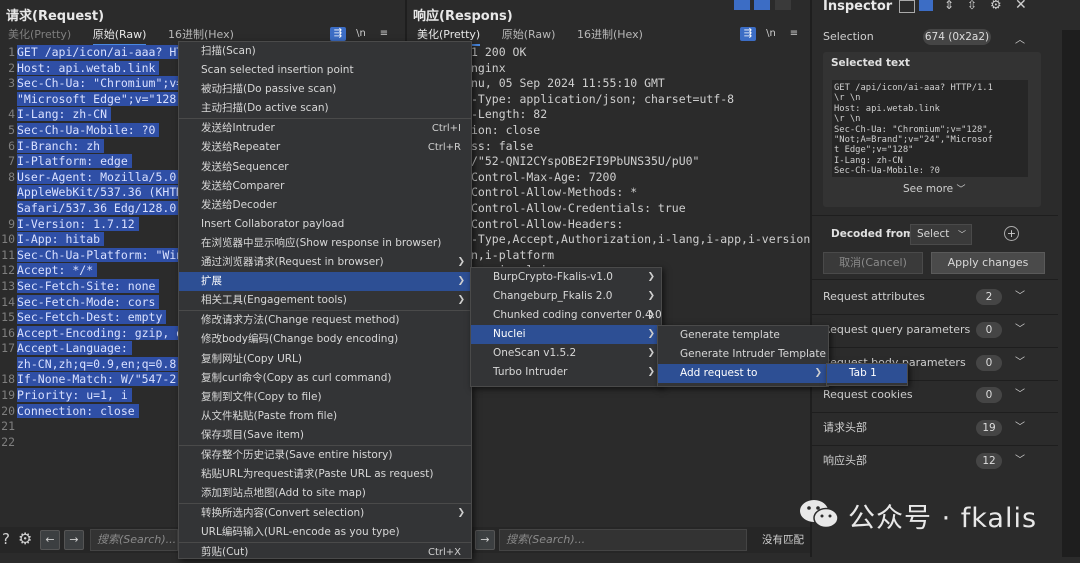  I want to click on menu-item: 修改body编码(Change body encoding), so click(325, 339).